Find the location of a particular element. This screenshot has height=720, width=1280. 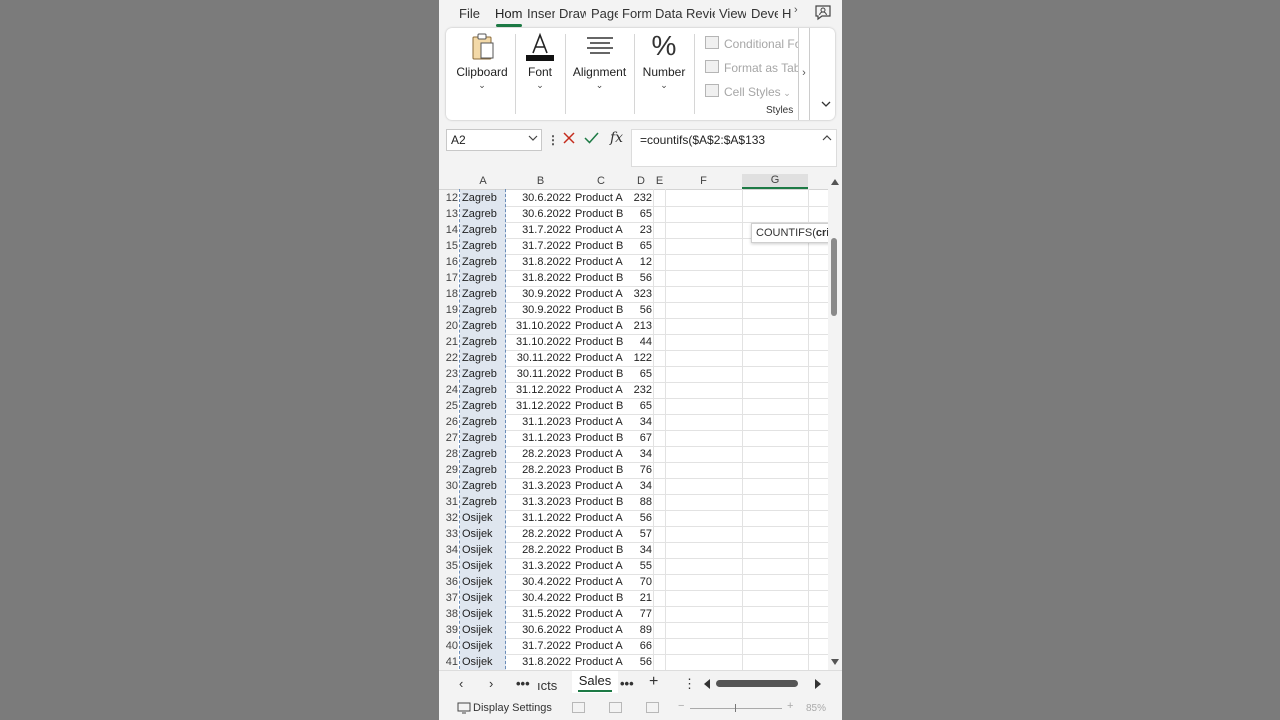

cell-b: 30.4.2022 is located at coordinates (540, 598).